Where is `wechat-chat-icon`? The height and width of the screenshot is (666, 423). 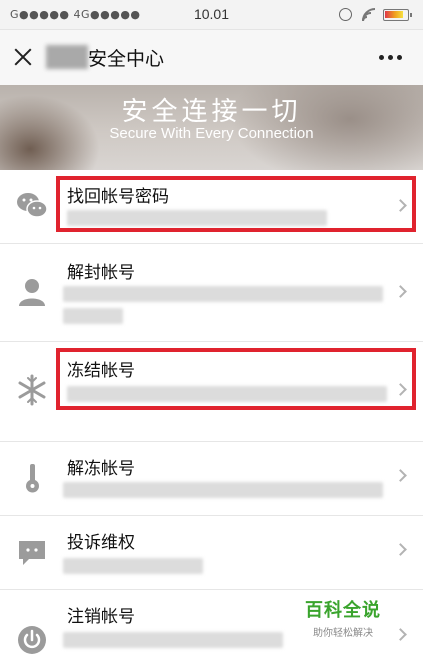 wechat-chat-icon is located at coordinates (32, 206).